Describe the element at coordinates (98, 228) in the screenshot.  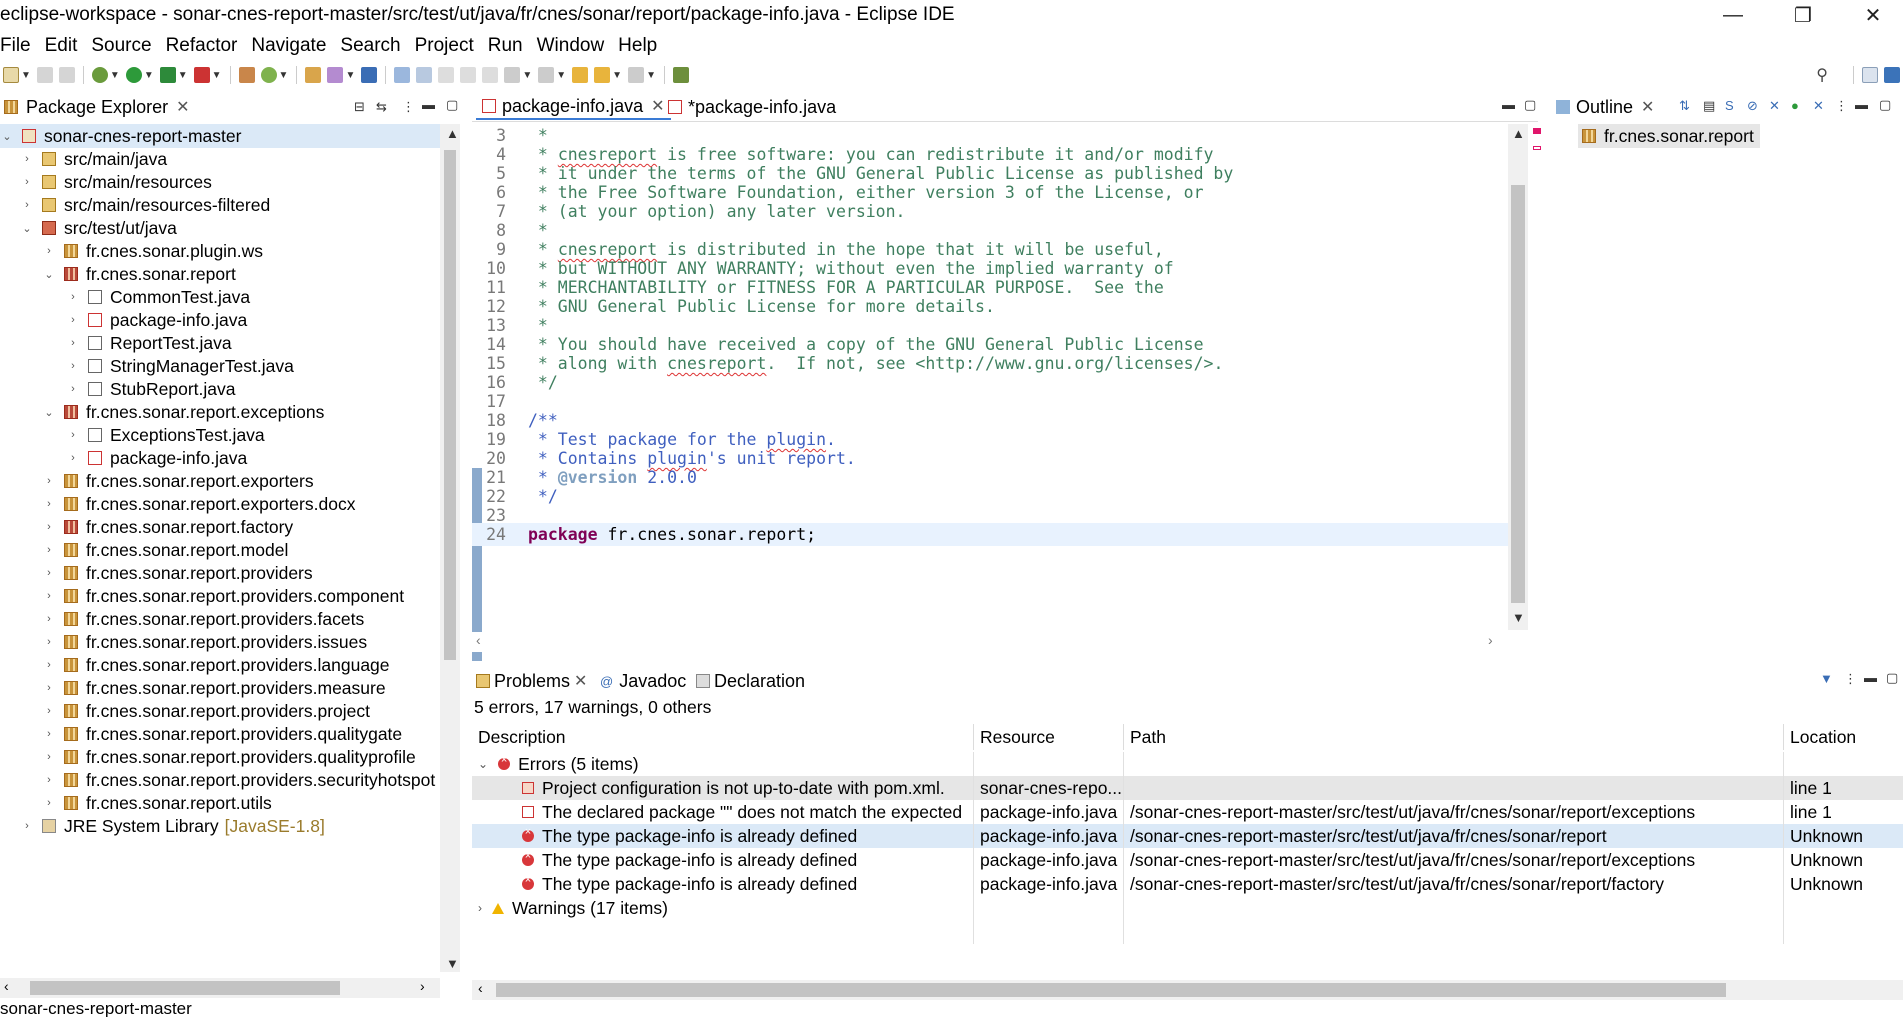
I see `tree-item: ⌄ src/test/ut/java` at that location.